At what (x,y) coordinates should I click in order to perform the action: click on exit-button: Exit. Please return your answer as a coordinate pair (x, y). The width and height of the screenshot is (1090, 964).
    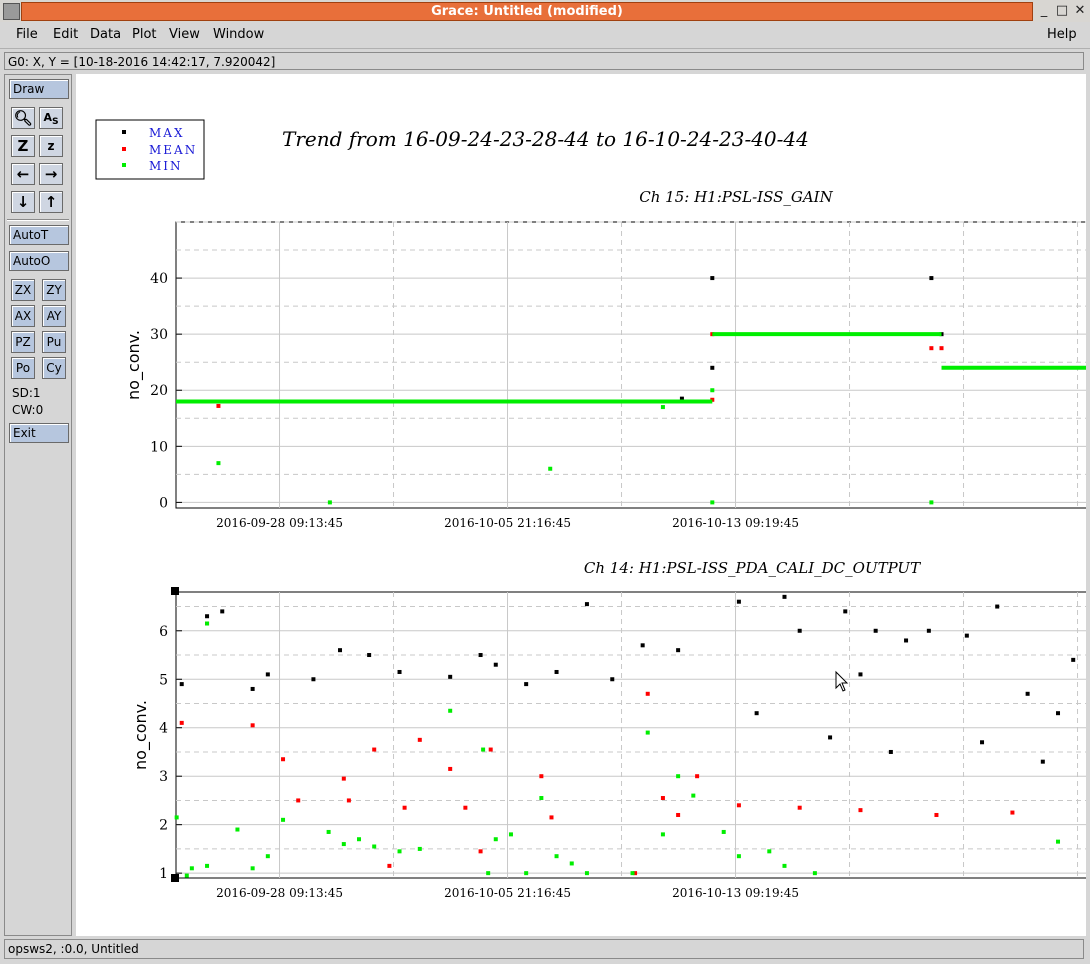
    Looking at the image, I should click on (39, 433).